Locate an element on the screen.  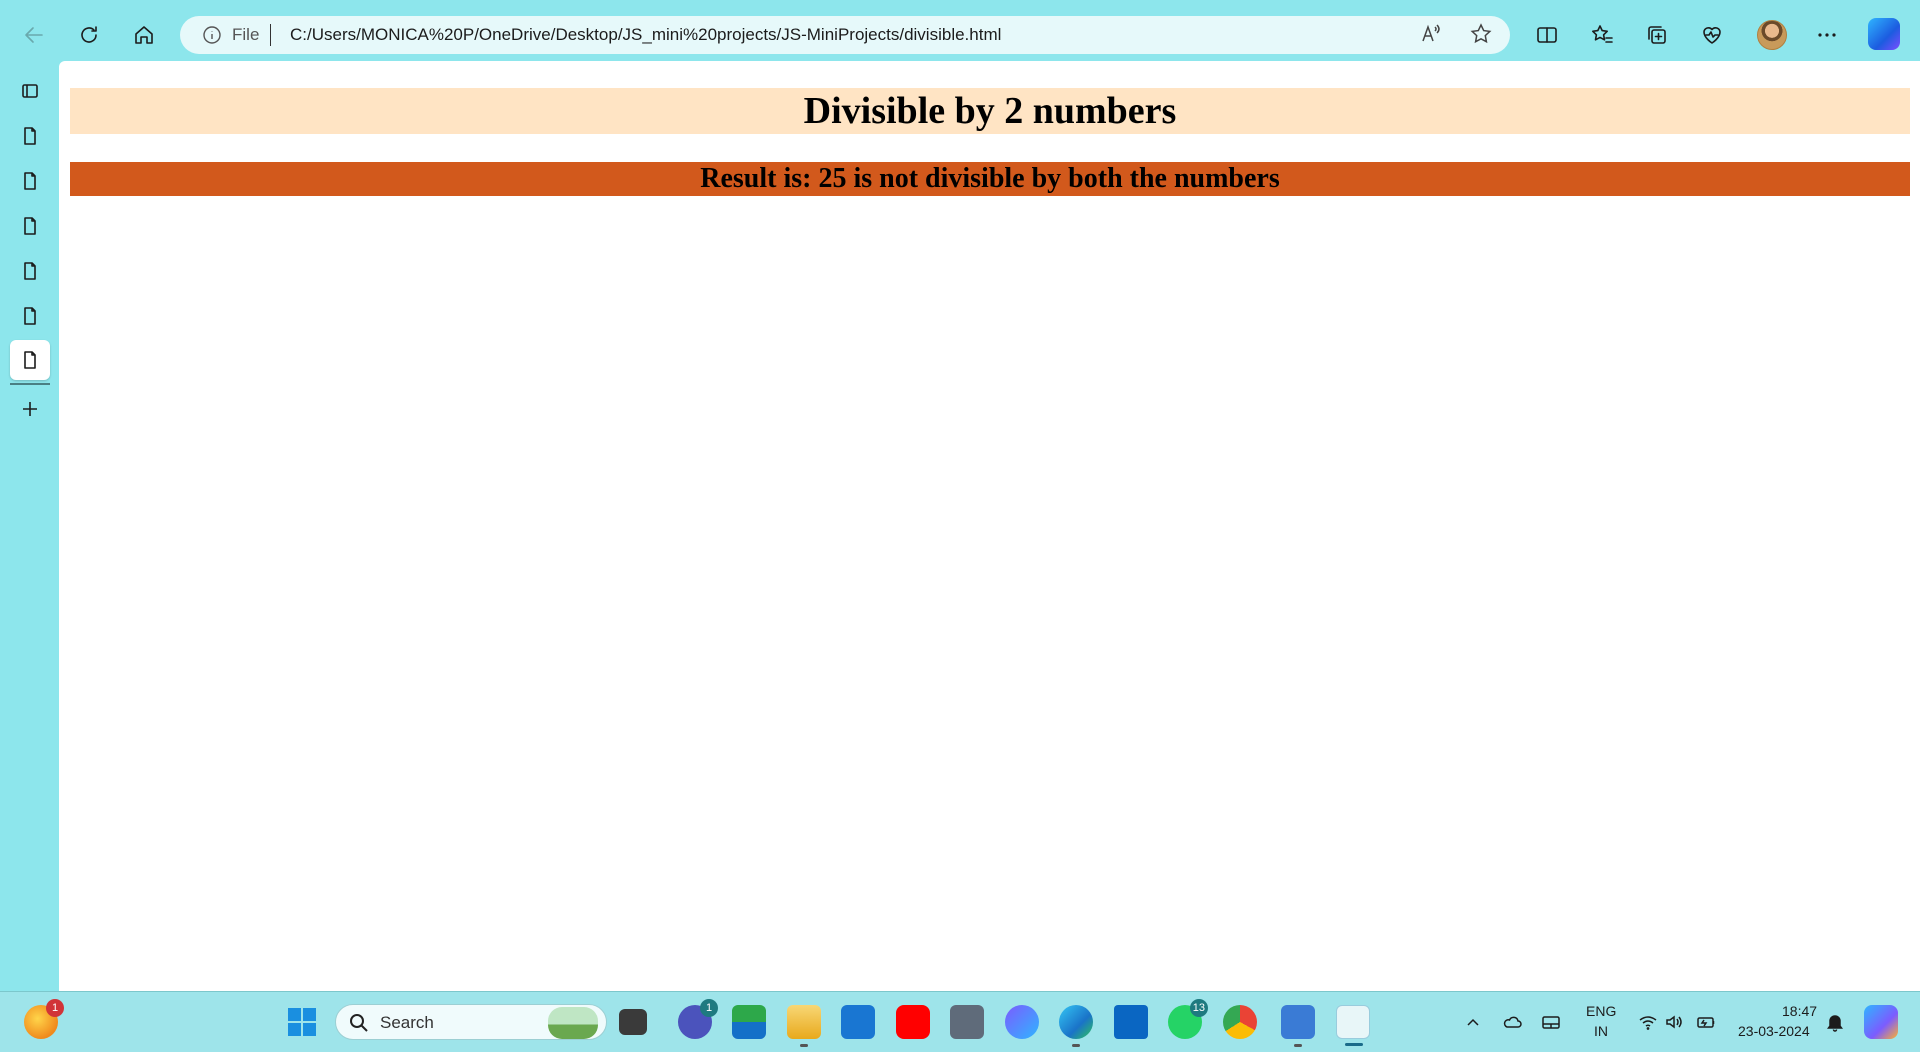
chrome-app is located at coordinates (1240, 1022).